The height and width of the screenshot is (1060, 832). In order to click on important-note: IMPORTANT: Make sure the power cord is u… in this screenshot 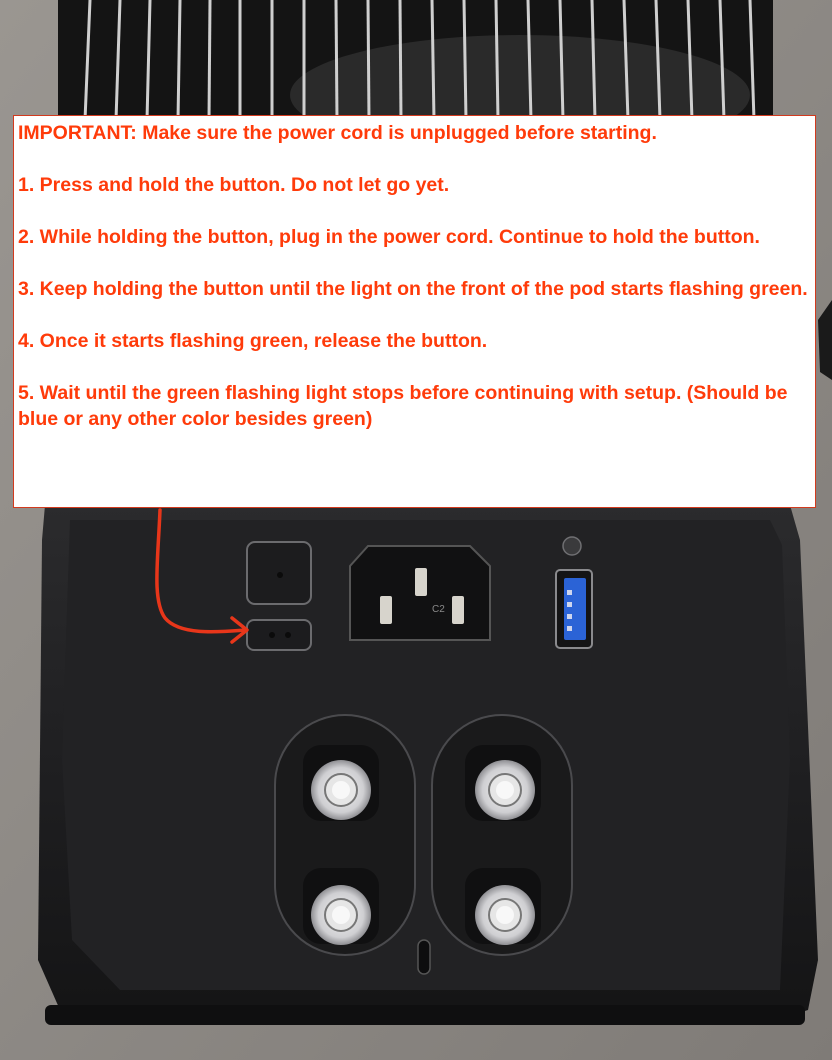, I will do `click(337, 133)`.